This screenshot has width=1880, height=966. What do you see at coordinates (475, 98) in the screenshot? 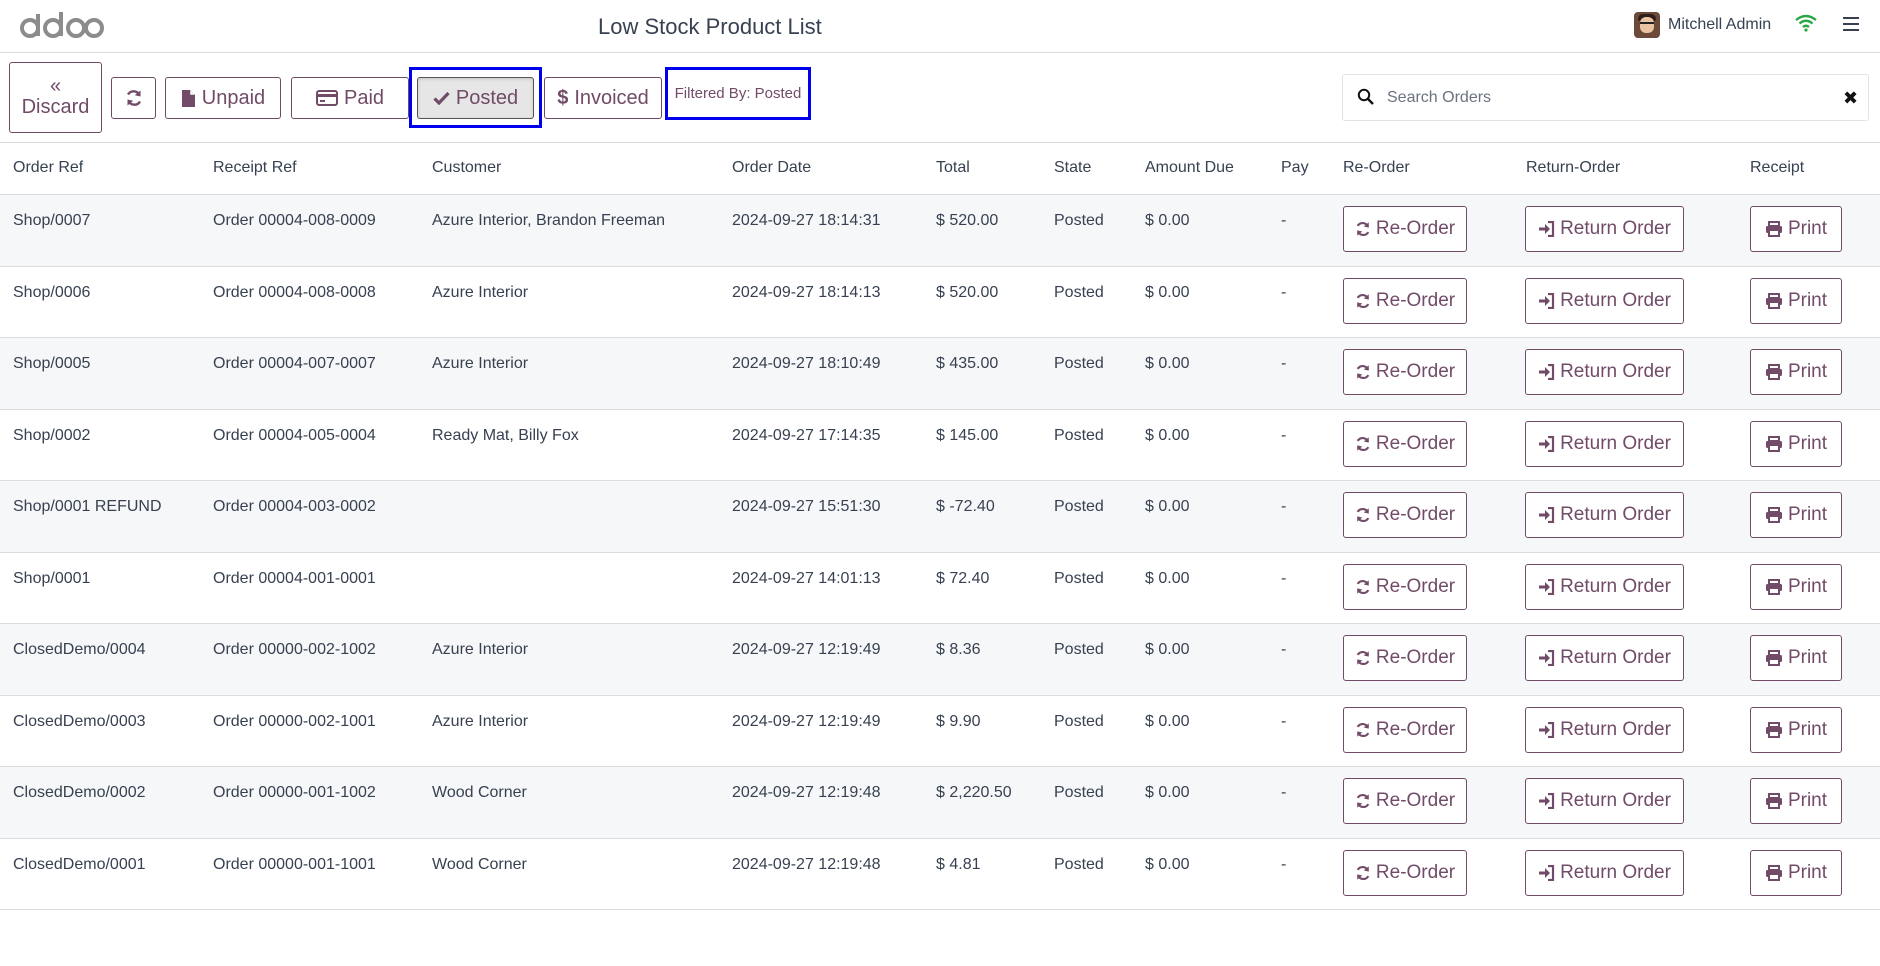
I see `posted-filter-button: Posted` at bounding box center [475, 98].